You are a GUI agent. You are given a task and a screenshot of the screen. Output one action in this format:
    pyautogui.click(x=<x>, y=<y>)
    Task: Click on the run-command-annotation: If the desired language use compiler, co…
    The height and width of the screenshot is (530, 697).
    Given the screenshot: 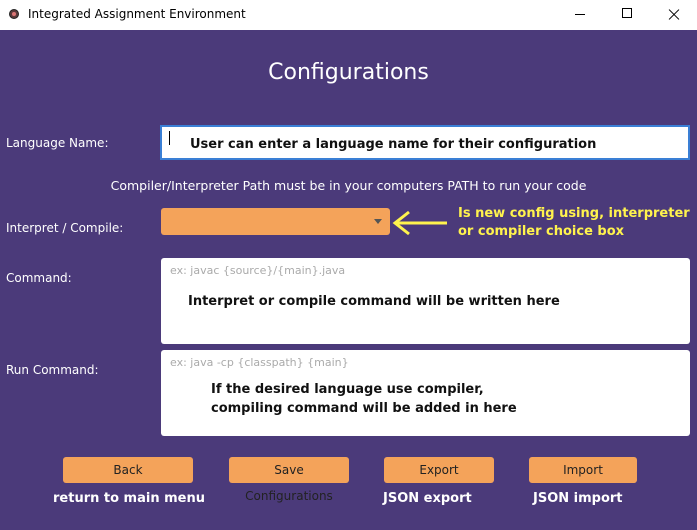 What is the action you would take?
    pyautogui.click(x=364, y=399)
    